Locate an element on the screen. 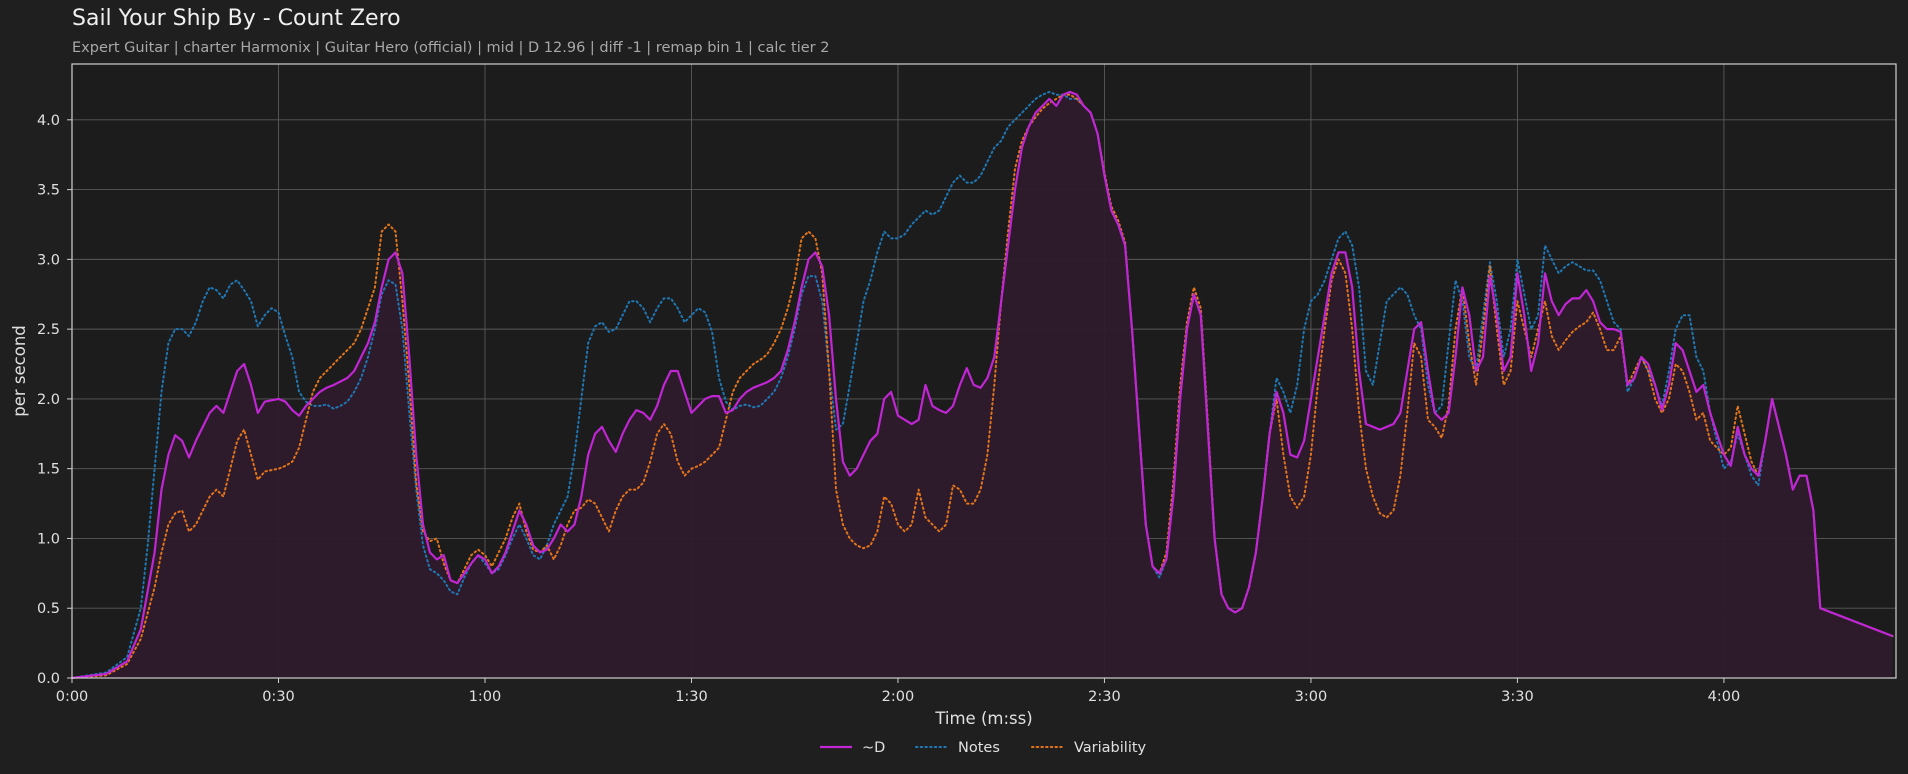 The image size is (1908, 774). x-axis-ticks: 0:00 0:30 1:00 1:30 2:00 2:30 3:00 3:30 4:00 is located at coordinates (898, 691).